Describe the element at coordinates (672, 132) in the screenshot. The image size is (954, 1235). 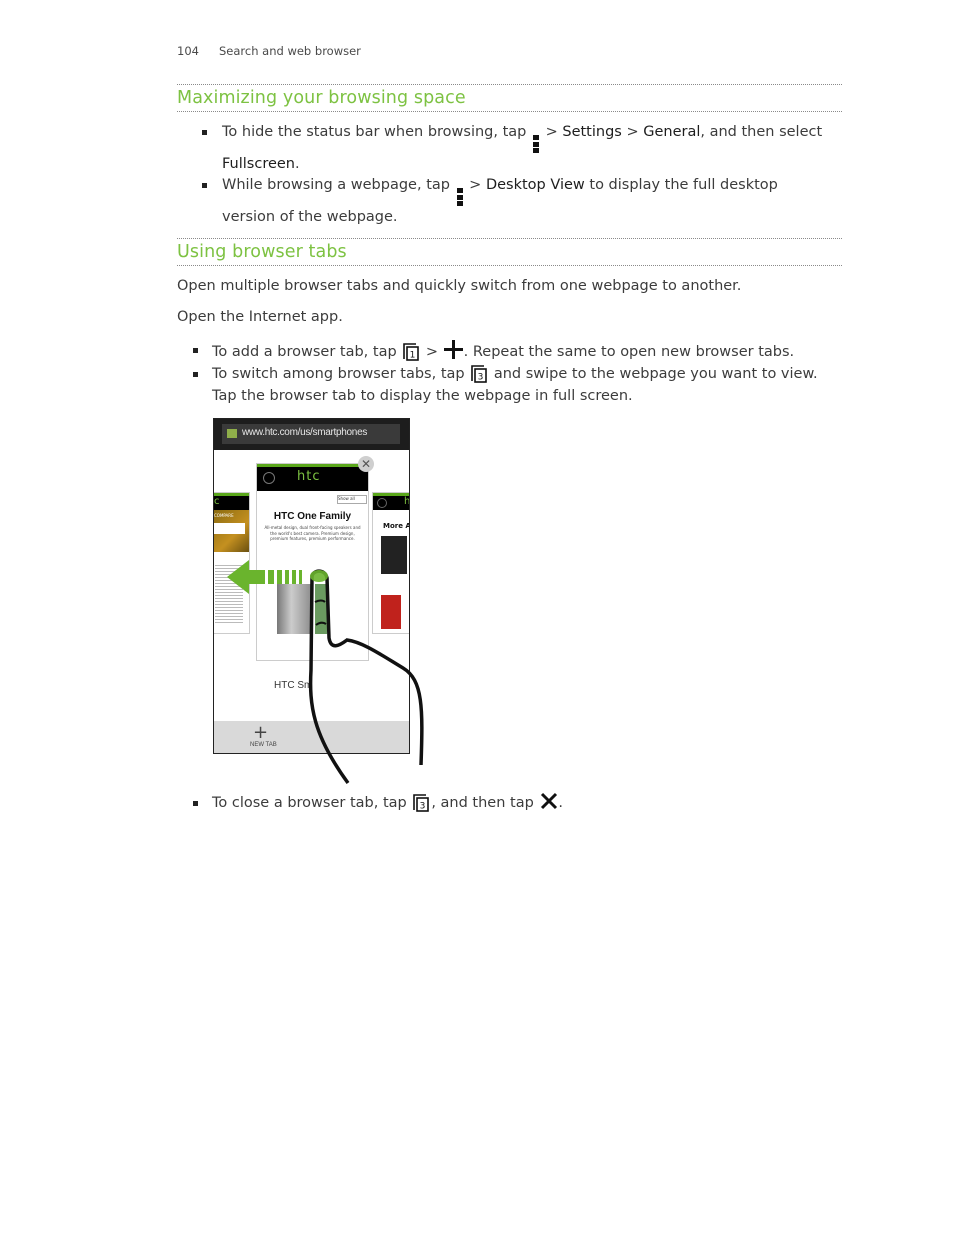
I see `menu-general: General` at that location.